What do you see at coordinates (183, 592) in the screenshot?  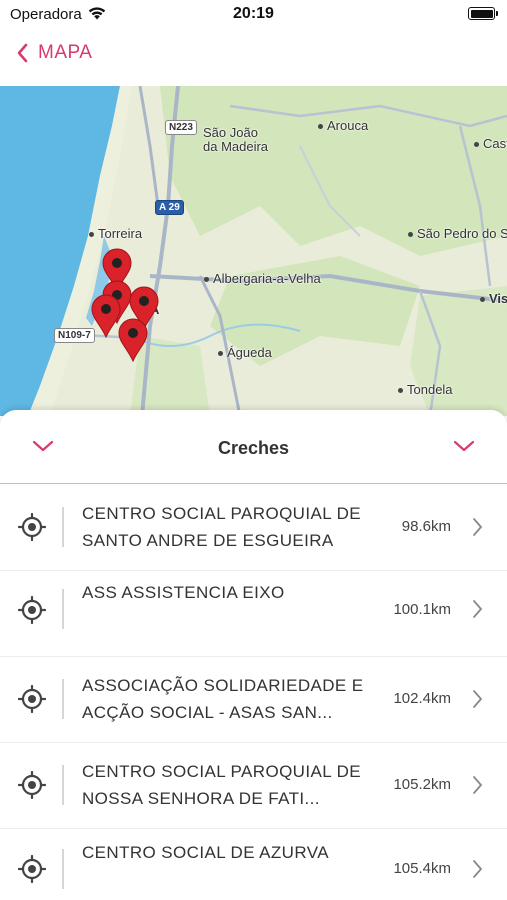 I see `list-item-name: ASS ASSISTENCIA EIXO` at bounding box center [183, 592].